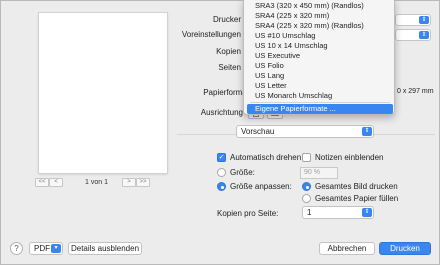  Describe the element at coordinates (405, 248) in the screenshot. I see `print-button: Drucken` at that location.